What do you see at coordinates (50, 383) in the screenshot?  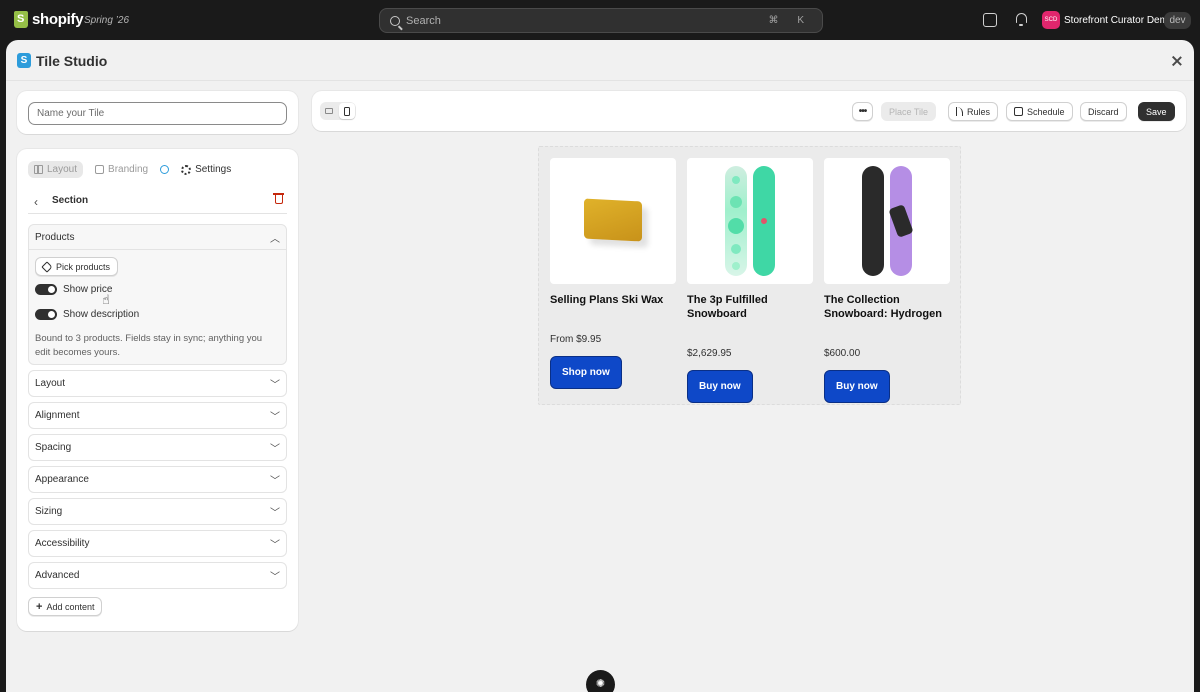 I see `accordion-label: Layout` at bounding box center [50, 383].